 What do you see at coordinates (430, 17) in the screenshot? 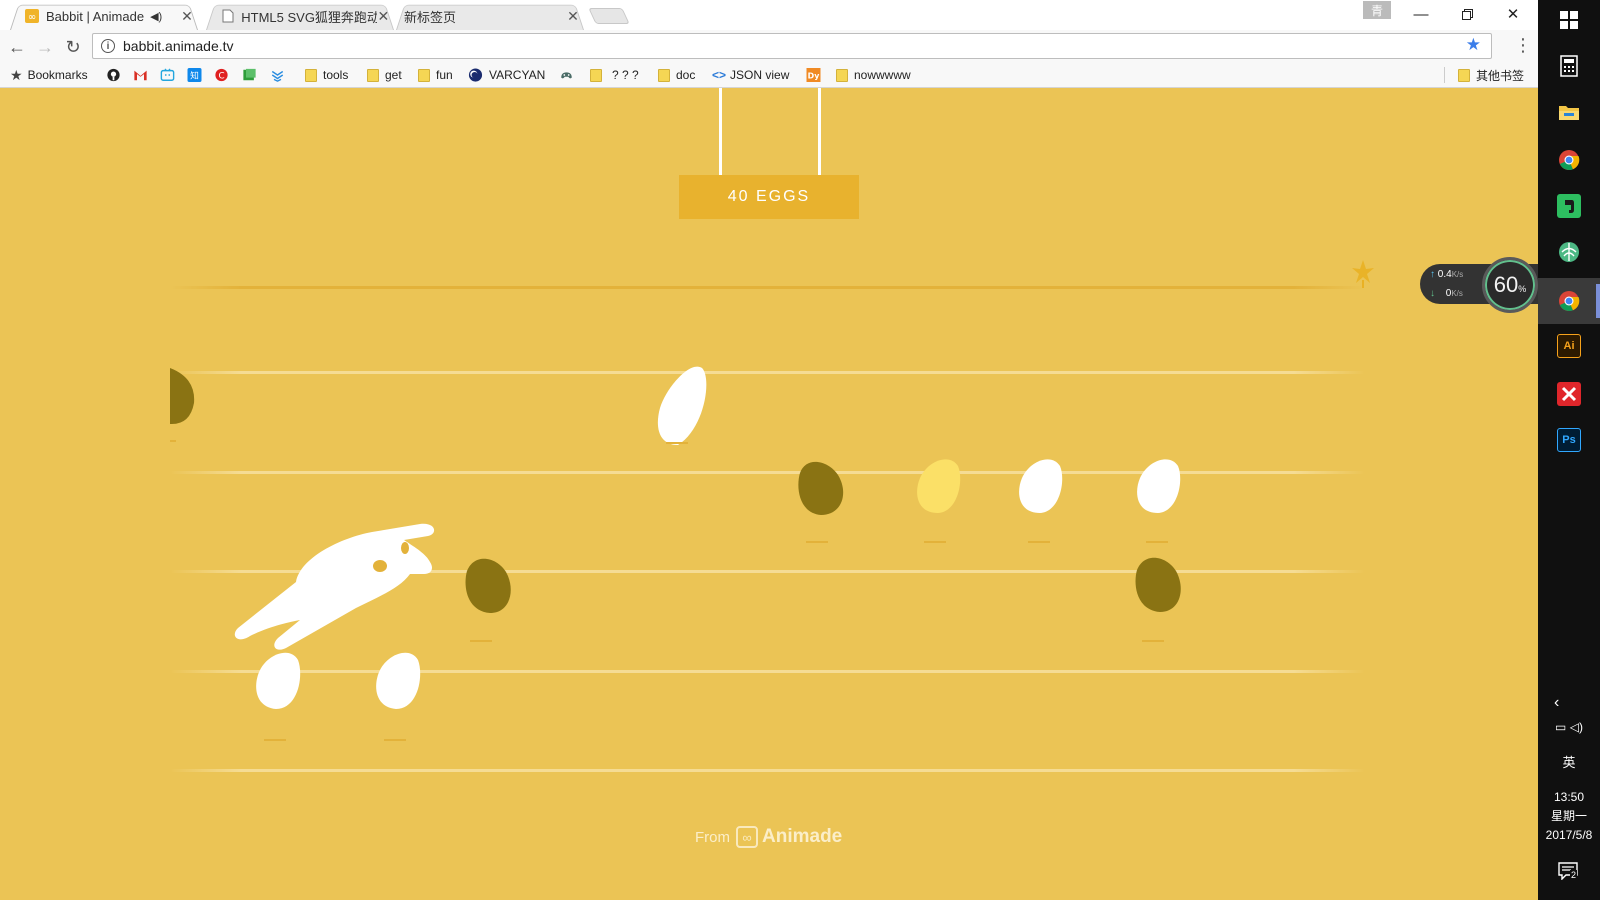
I see `tab-title: 新标签页` at bounding box center [430, 17].